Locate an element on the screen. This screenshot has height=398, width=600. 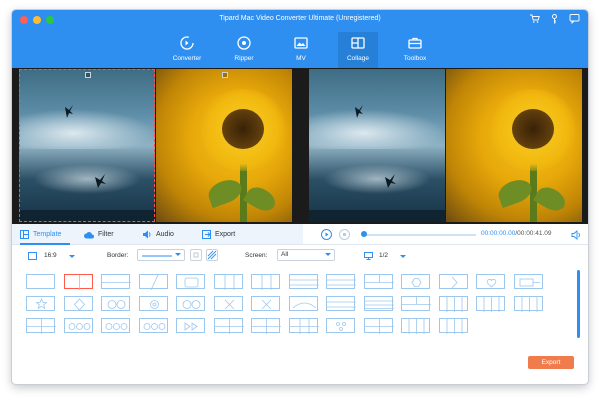
tab-export-label: Export is located at coordinates (225, 234).